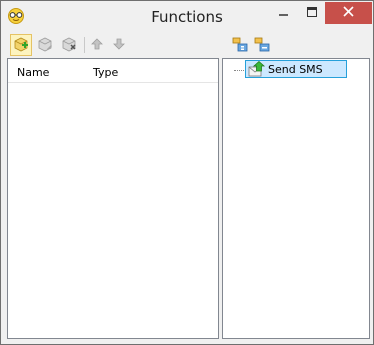 This screenshot has height=345, width=374. What do you see at coordinates (297, 45) in the screenshot?
I see `right-toolbar` at bounding box center [297, 45].